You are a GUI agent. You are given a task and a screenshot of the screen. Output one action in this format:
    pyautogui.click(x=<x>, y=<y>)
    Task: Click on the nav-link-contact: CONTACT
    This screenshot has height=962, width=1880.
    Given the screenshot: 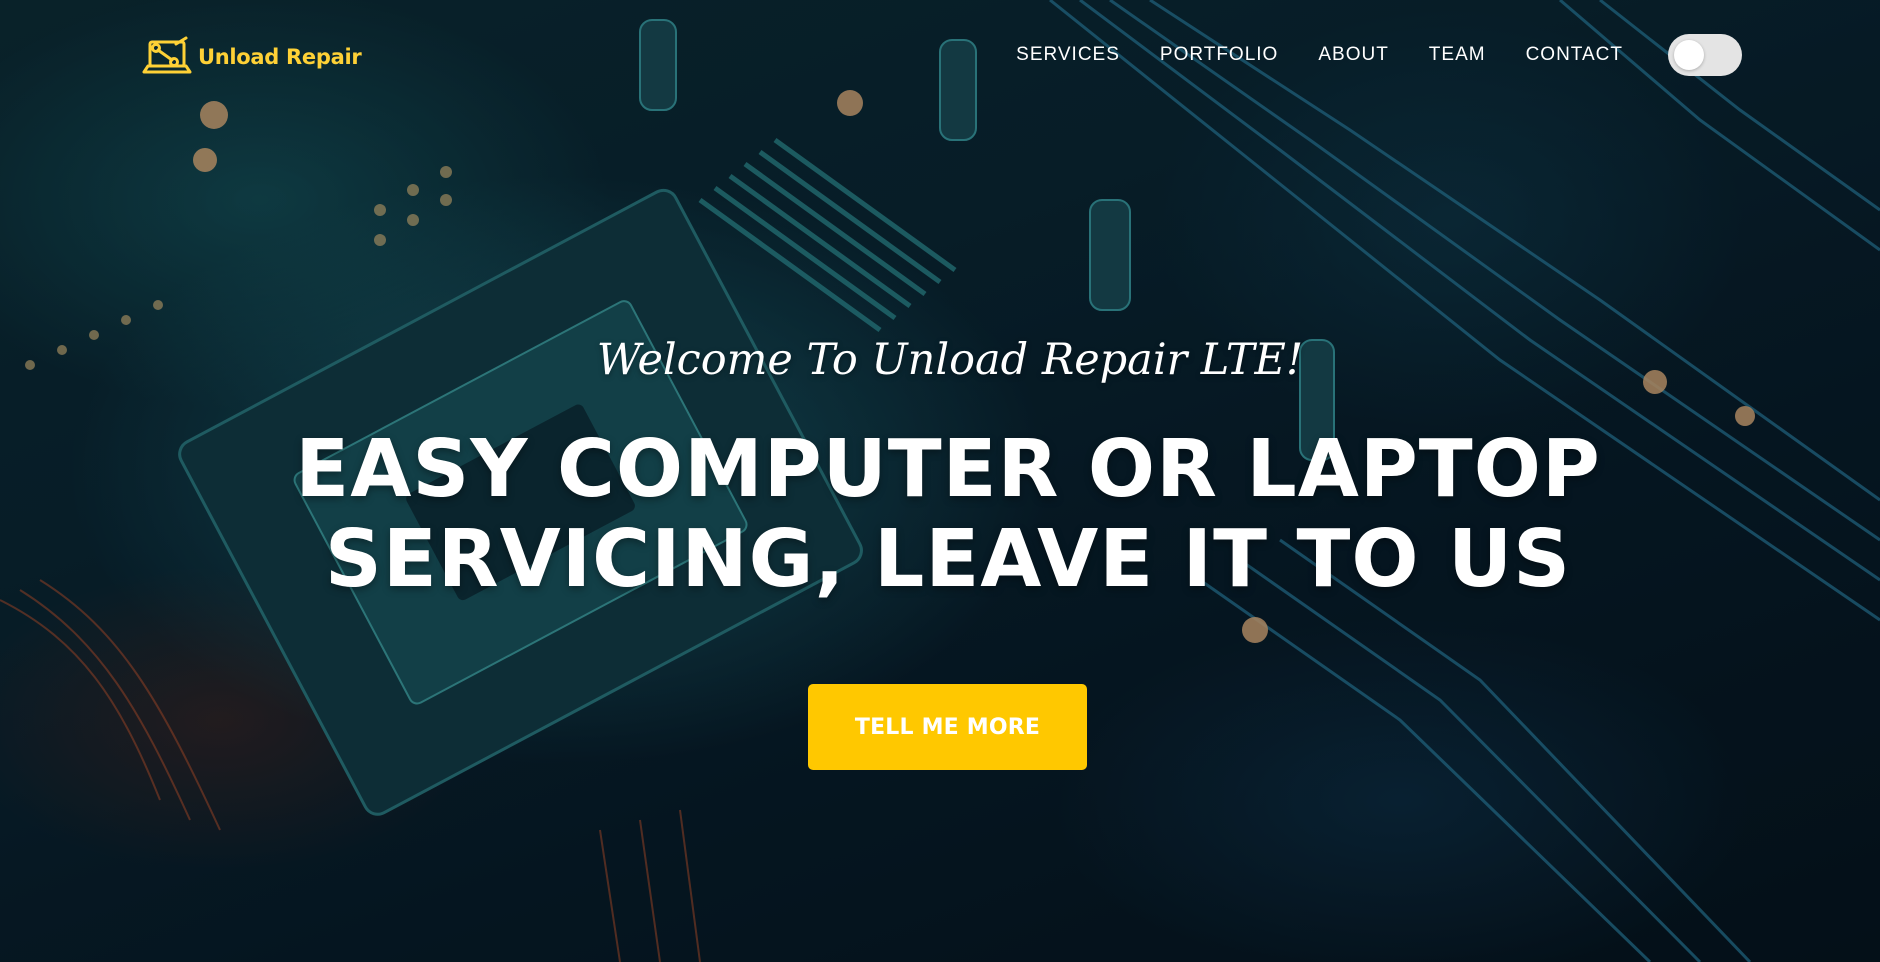 What is the action you would take?
    pyautogui.click(x=1574, y=54)
    